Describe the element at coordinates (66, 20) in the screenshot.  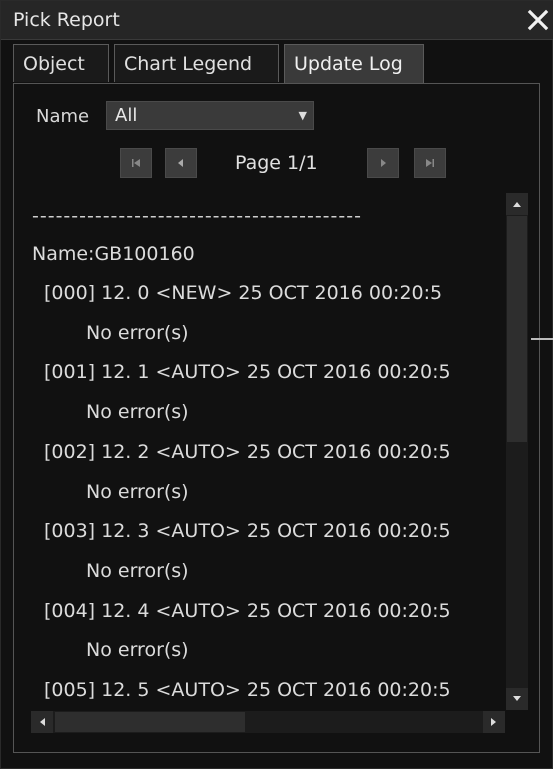
I see `window-title: Pick Report` at that location.